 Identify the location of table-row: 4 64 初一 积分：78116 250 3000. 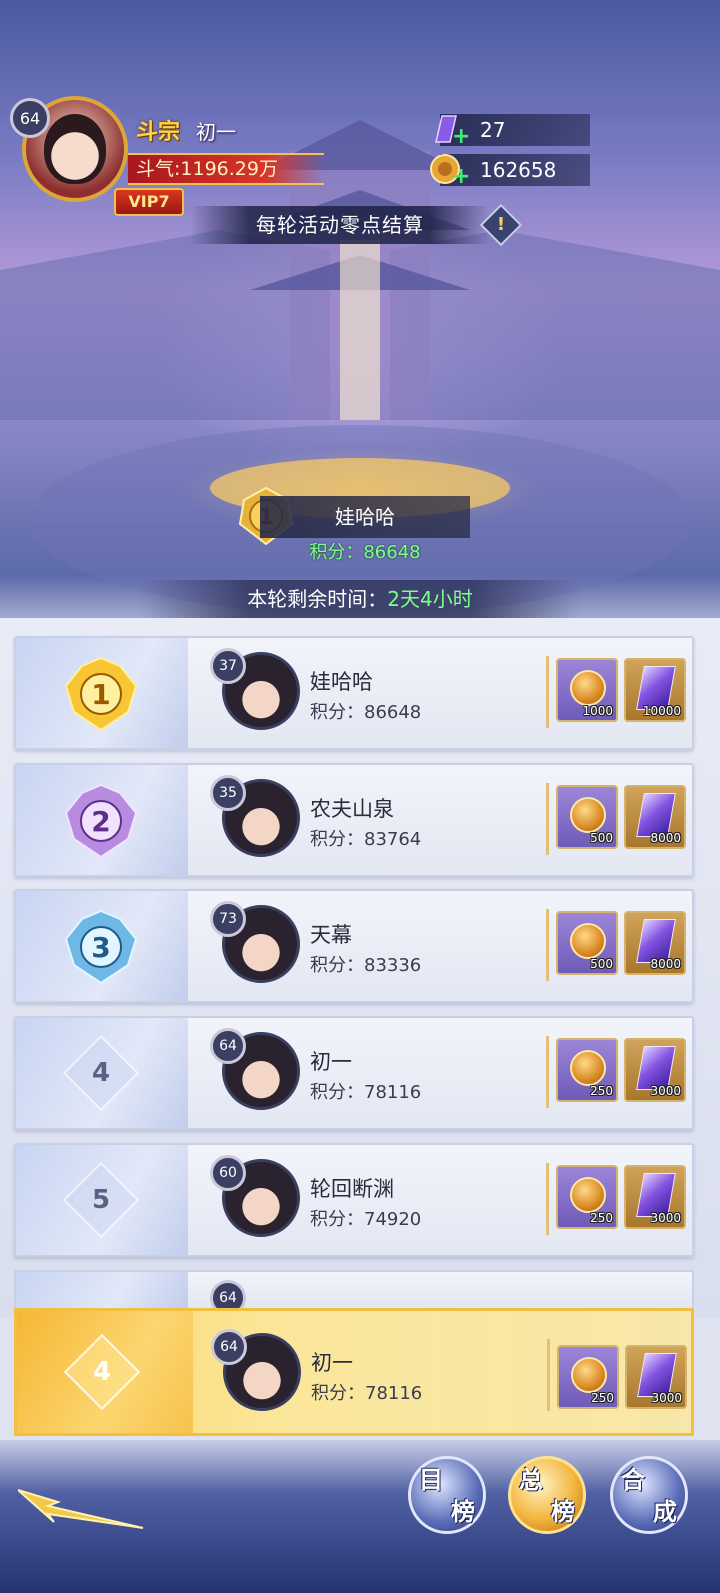
(354, 1073).